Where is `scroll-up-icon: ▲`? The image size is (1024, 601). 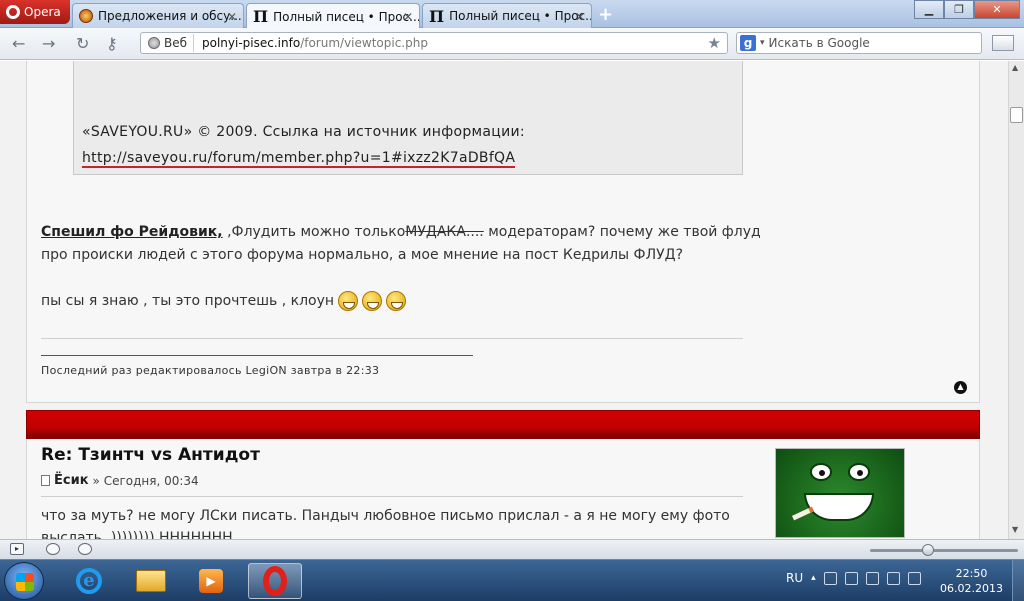
scroll-up-icon: ▲ is located at coordinates (1015, 67).